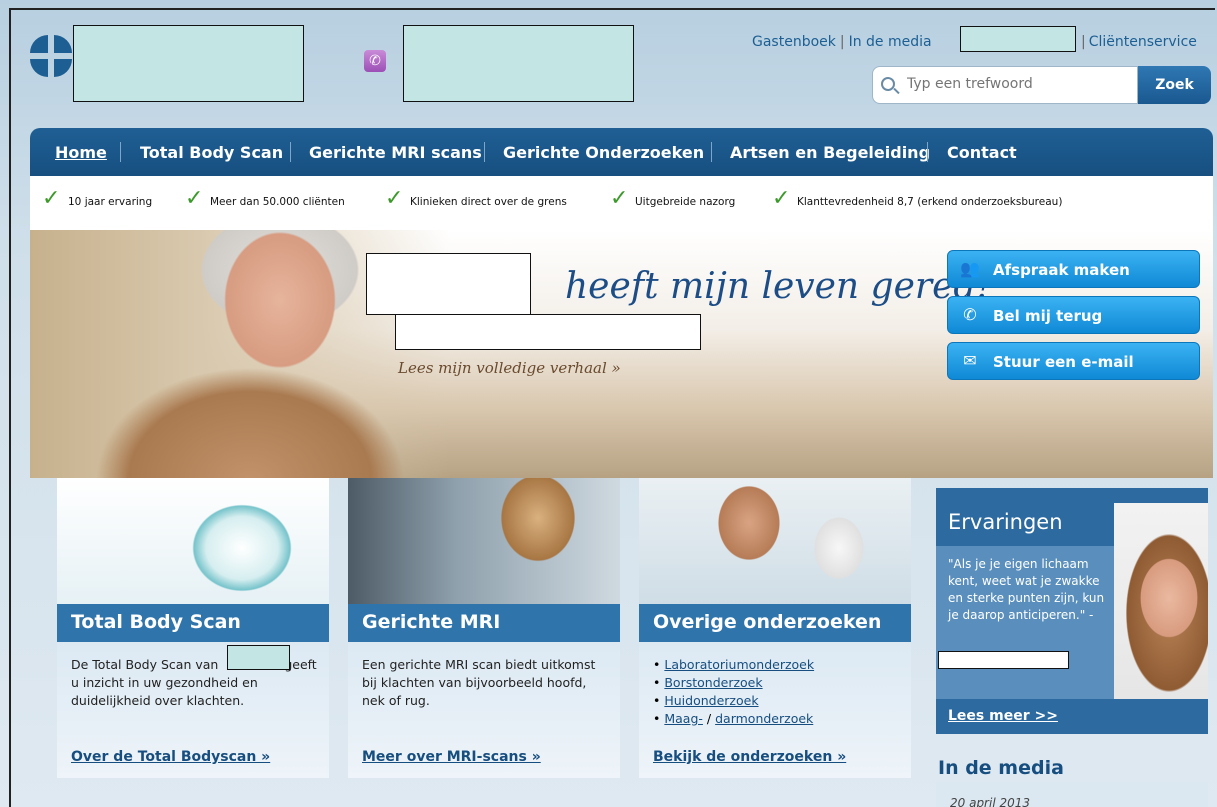 Image resolution: width=1217 pixels, height=807 pixels. I want to click on redacted-brand-name, so click(188, 63).